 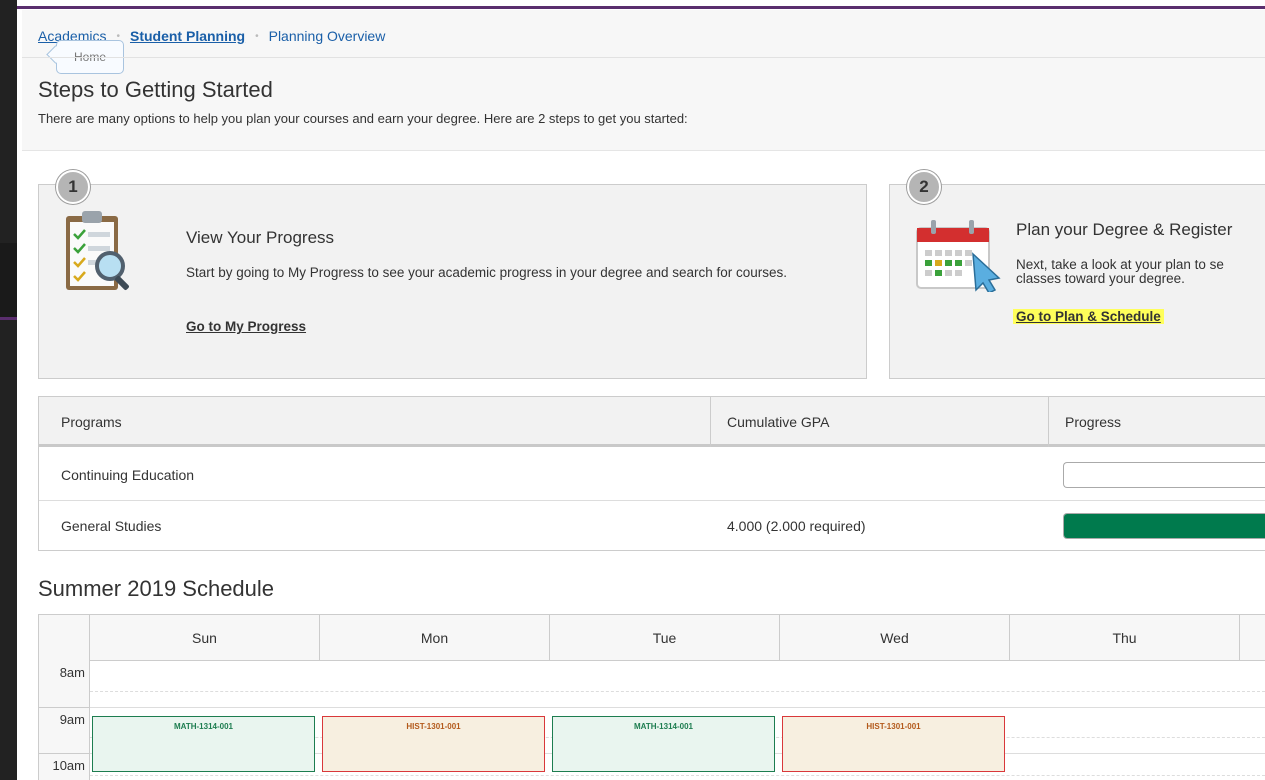 I want to click on table-row: General Studies 4.000 (2.000 required), so click(x=652, y=526).